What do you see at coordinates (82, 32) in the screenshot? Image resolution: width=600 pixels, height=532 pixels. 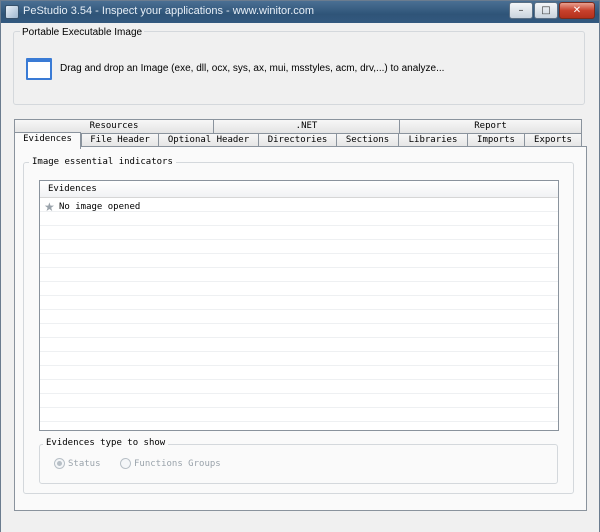 I see `drop-zone-title: Portable Executable Image` at bounding box center [82, 32].